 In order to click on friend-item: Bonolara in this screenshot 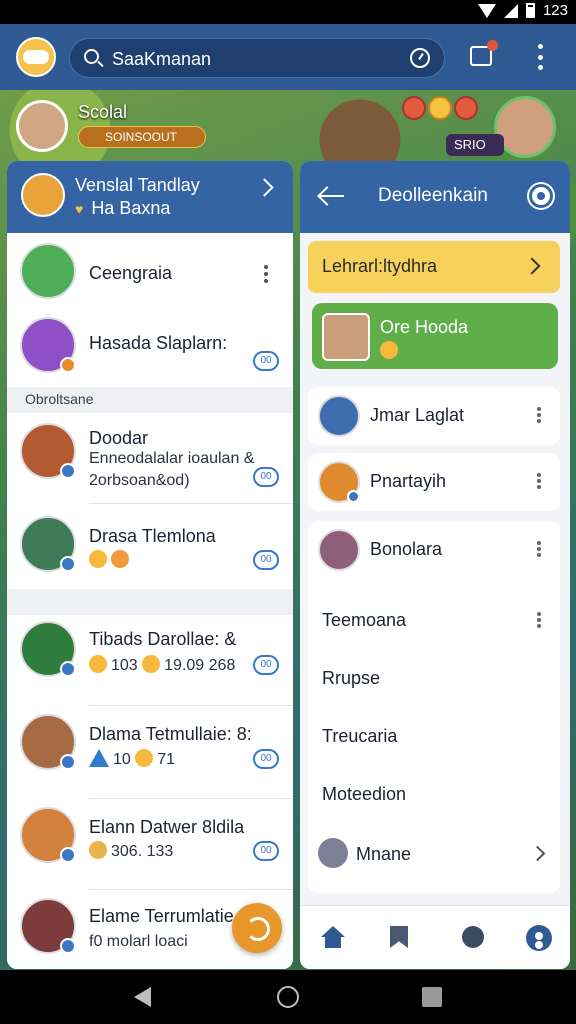, I will do `click(434, 550)`.